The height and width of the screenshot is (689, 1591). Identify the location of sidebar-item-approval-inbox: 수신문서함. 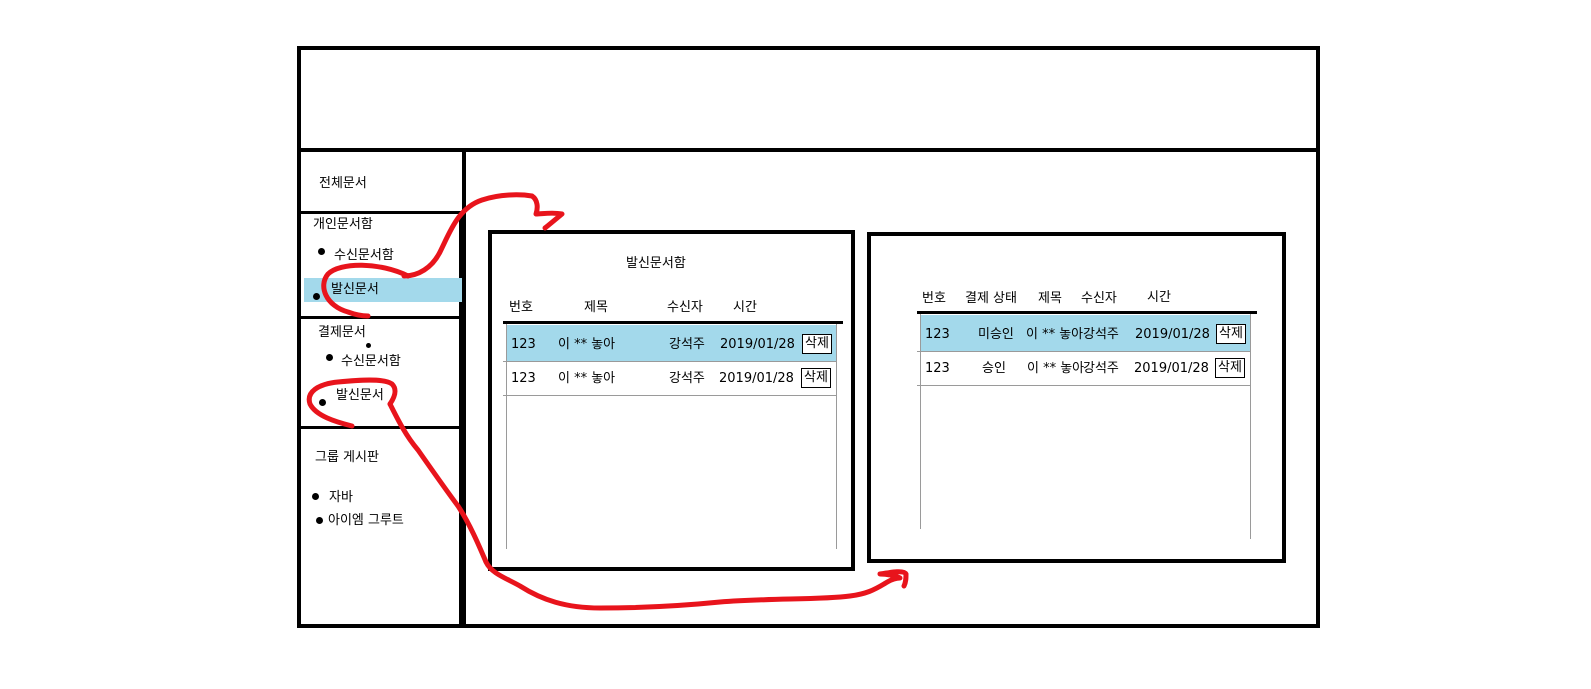
(371, 362).